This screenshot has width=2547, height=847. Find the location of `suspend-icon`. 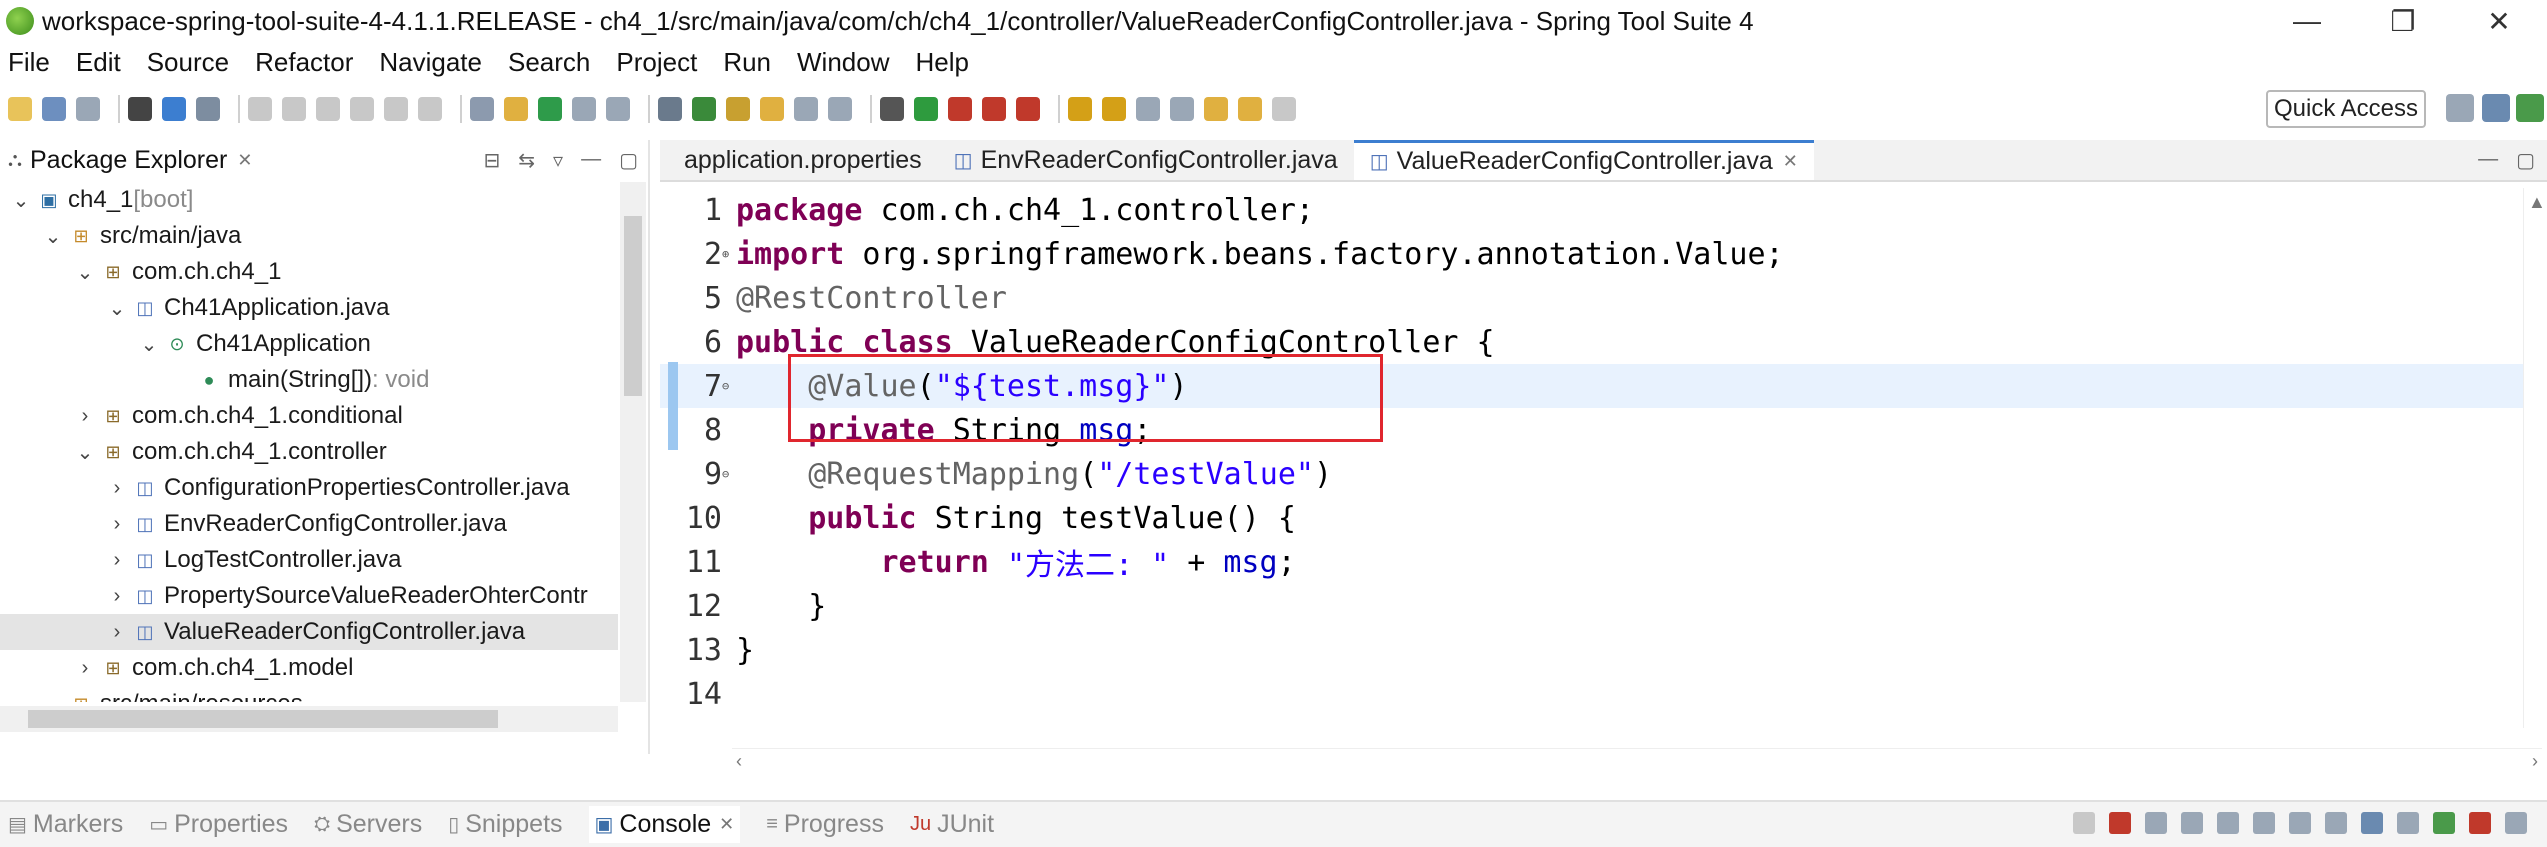

suspend-icon is located at coordinates (294, 109).